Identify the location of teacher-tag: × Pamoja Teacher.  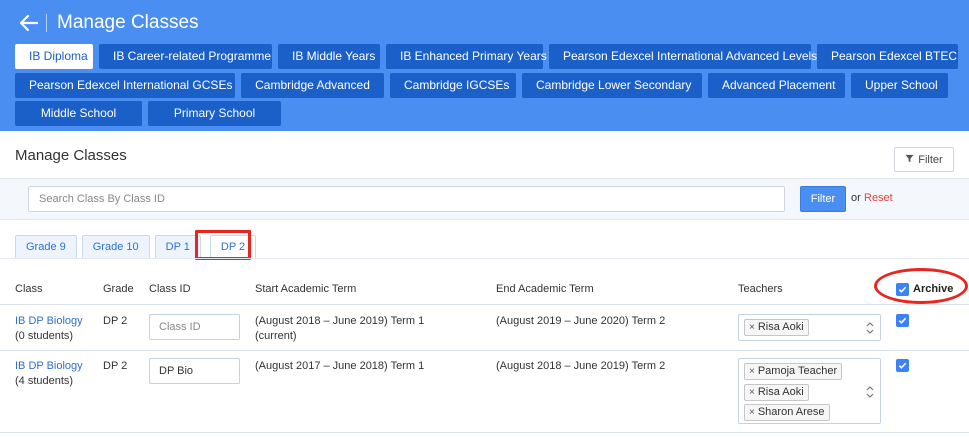
(793, 371).